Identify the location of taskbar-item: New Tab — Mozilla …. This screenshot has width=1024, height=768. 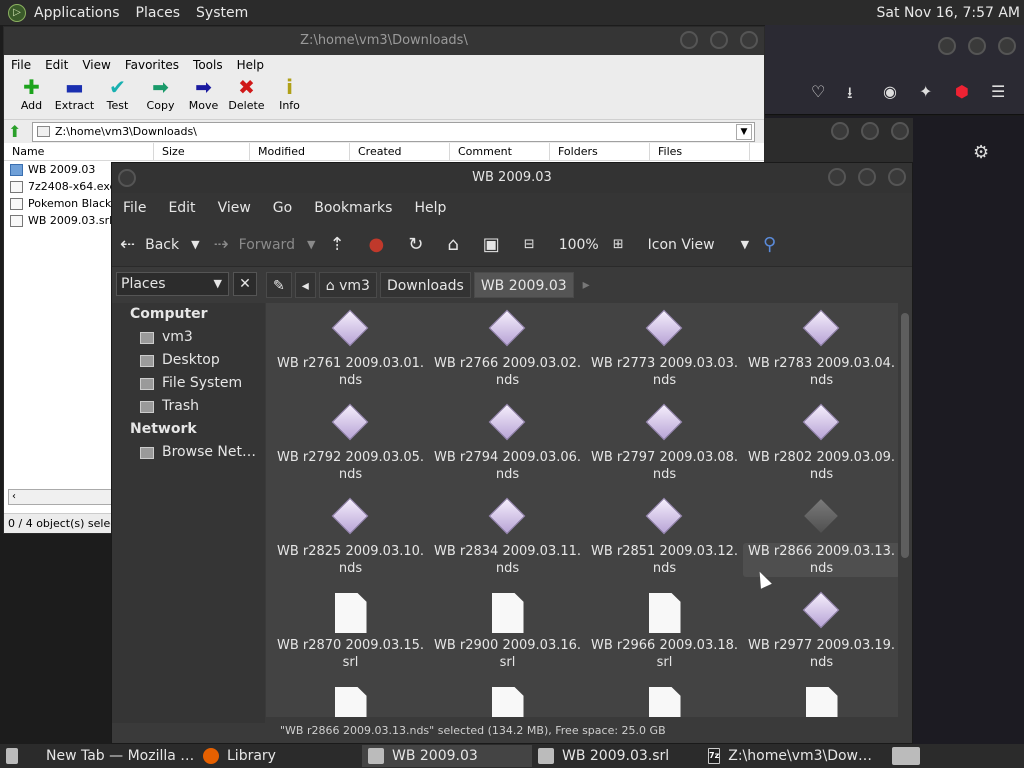
(114, 756).